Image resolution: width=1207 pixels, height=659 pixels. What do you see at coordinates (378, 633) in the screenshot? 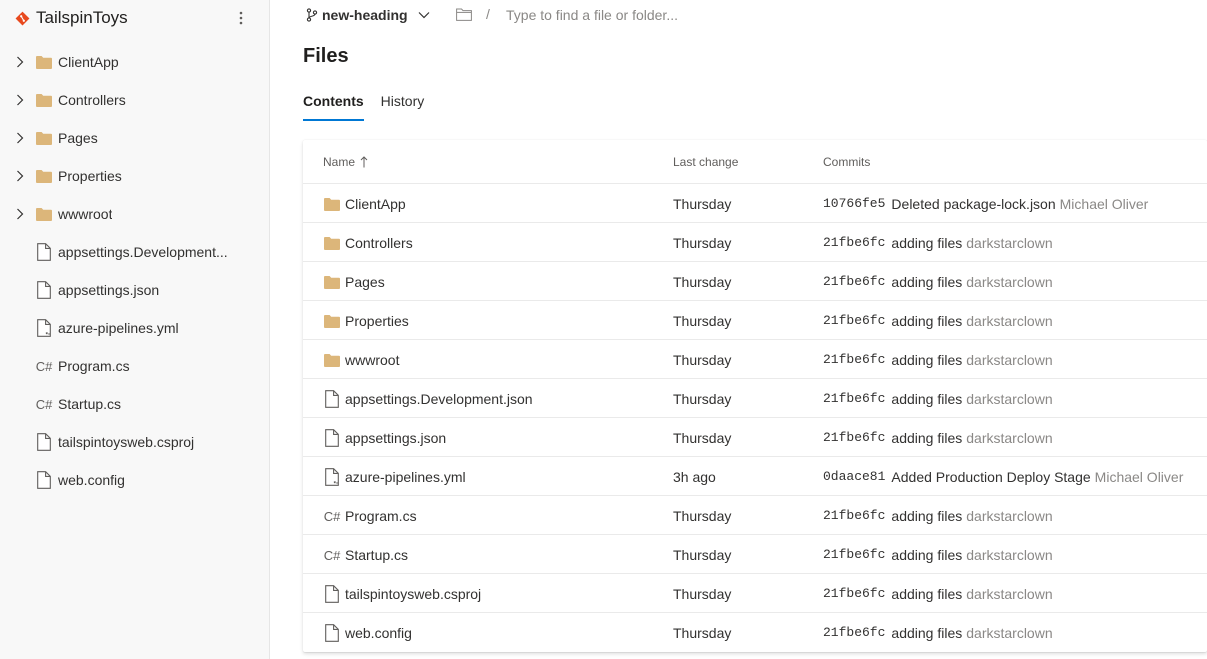
I see `file-name-link: web.config` at bounding box center [378, 633].